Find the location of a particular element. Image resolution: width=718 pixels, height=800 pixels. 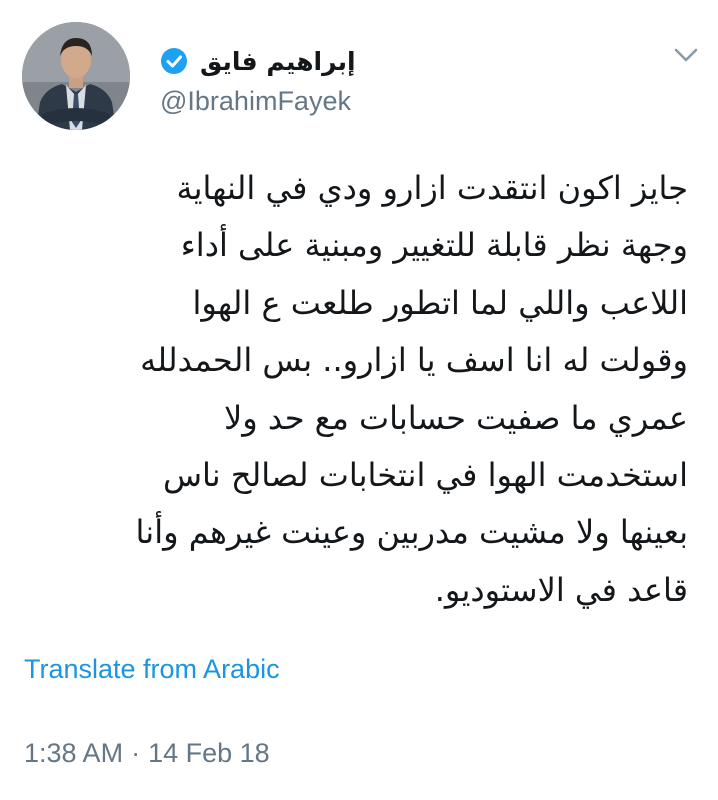

timestamp-time: 1:38 AM is located at coordinates (74, 753).